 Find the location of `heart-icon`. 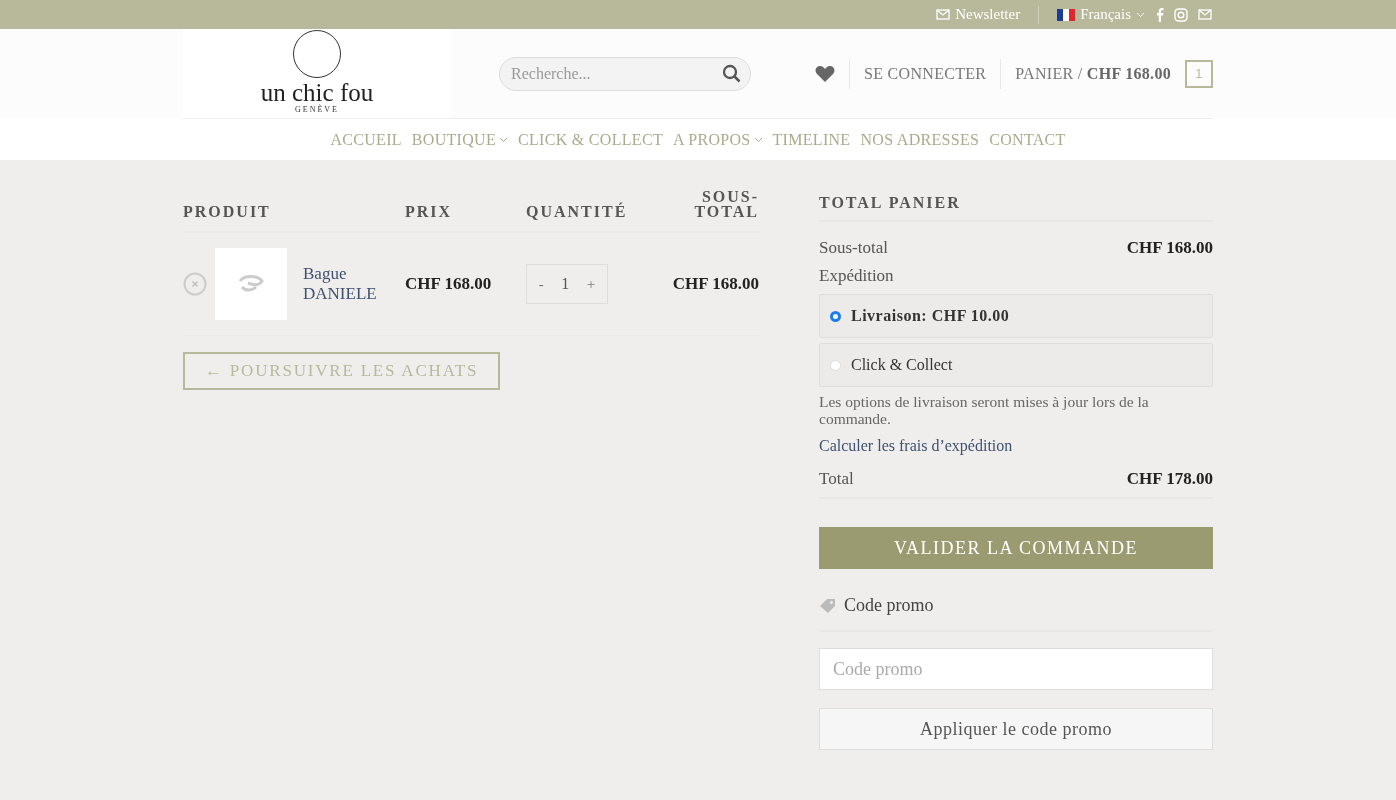

heart-icon is located at coordinates (825, 73).